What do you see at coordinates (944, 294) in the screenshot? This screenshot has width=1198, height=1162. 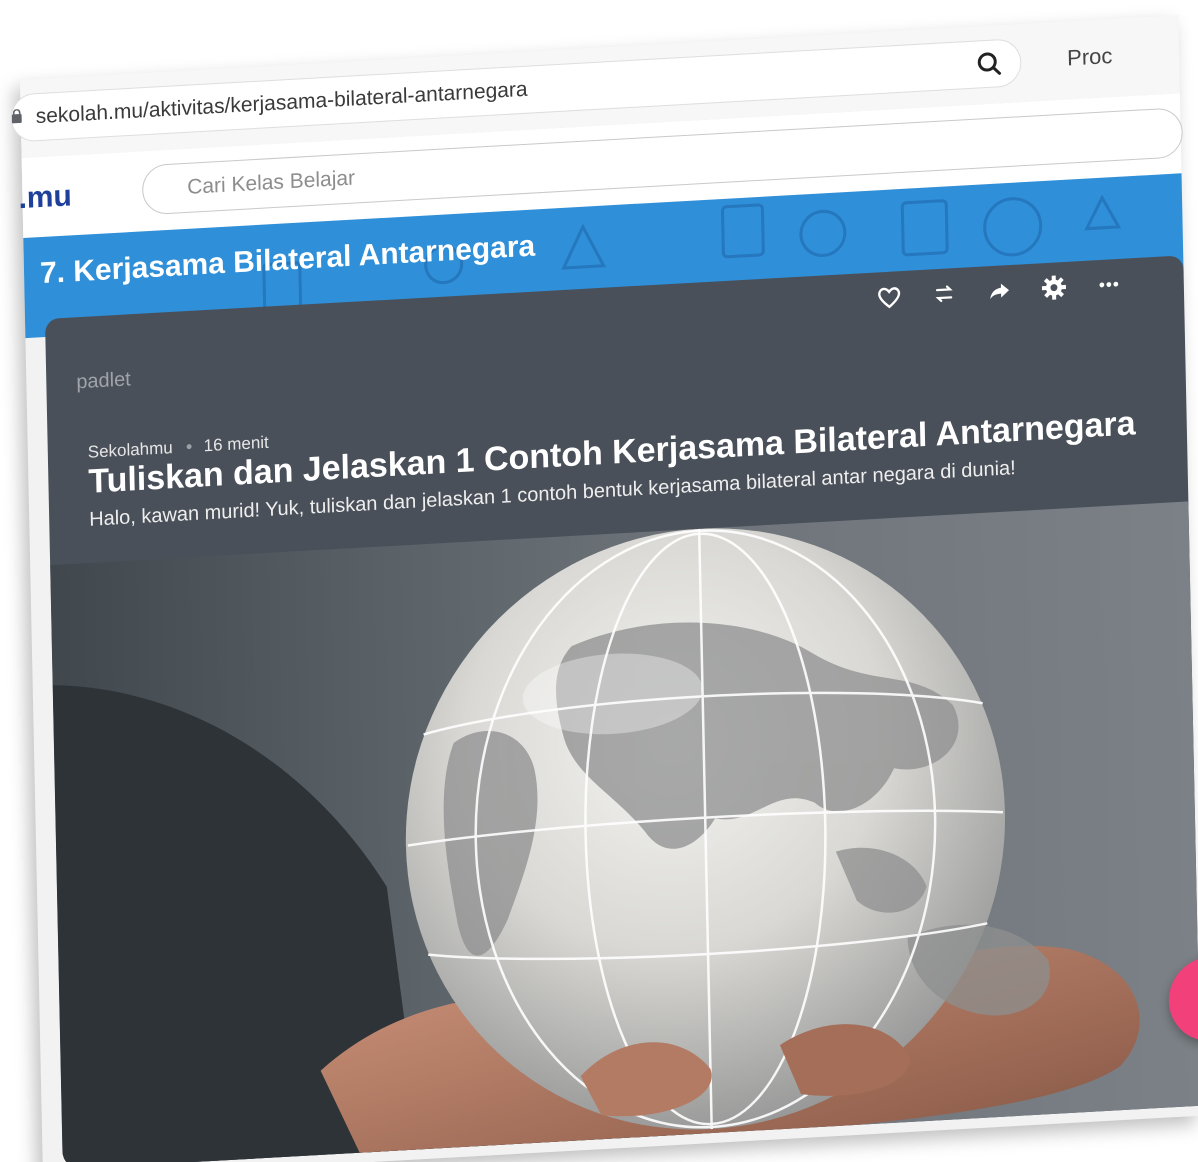 I see `remake-icon` at bounding box center [944, 294].